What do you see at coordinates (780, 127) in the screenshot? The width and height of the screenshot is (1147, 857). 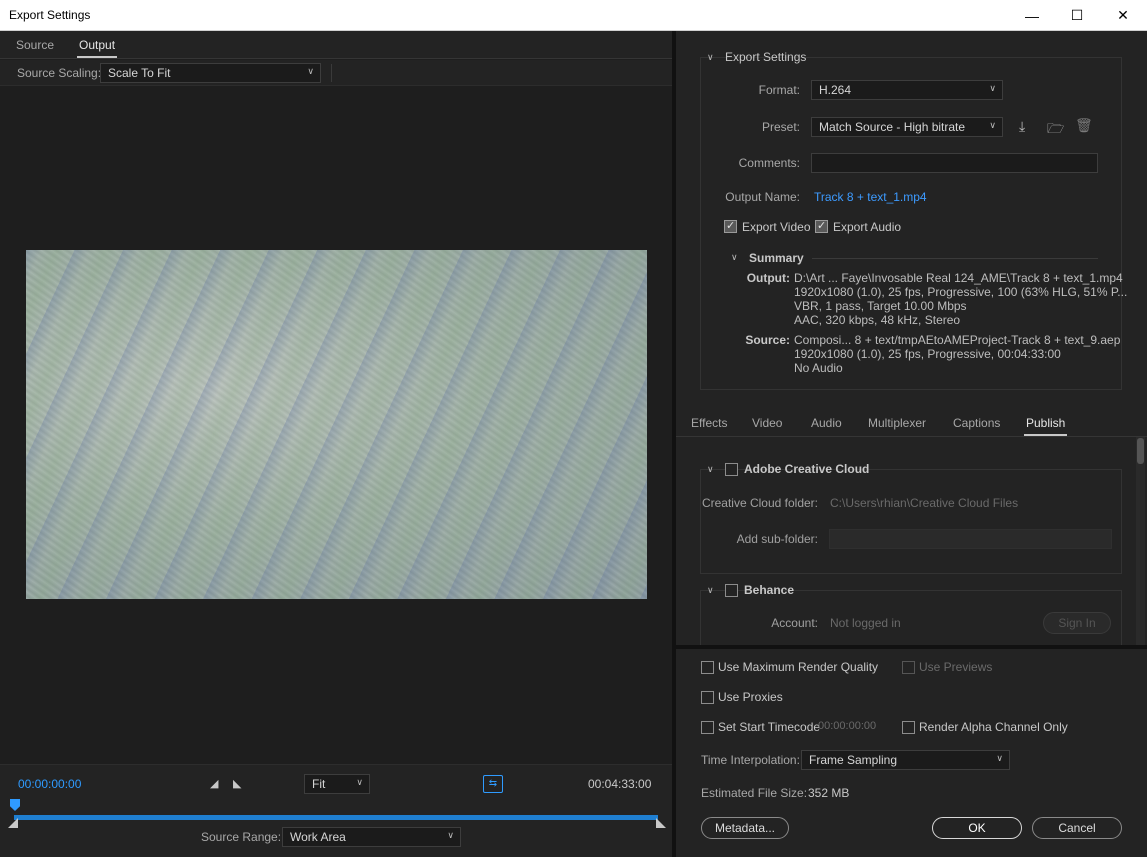 I see `preset-label: Preset:` at bounding box center [780, 127].